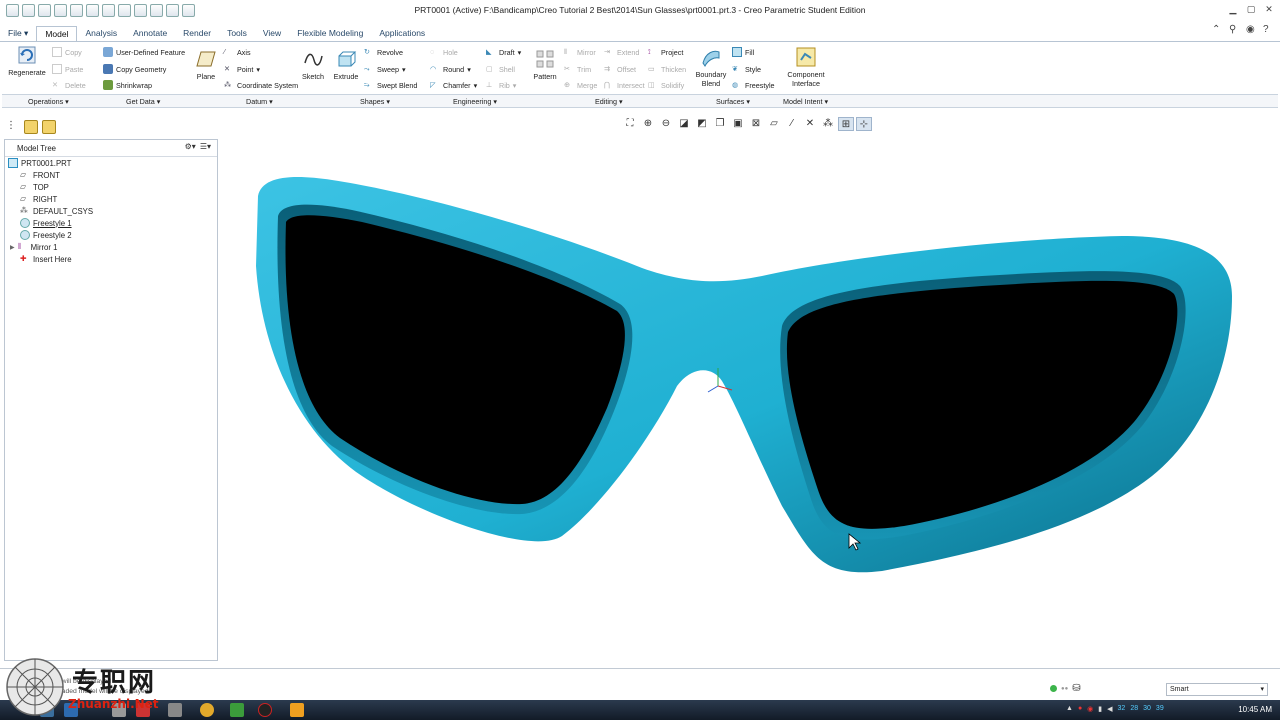 This screenshot has height=720, width=1280. What do you see at coordinates (620, 69) in the screenshot?
I see `offset-button: ⇉ Offset` at bounding box center [620, 69].